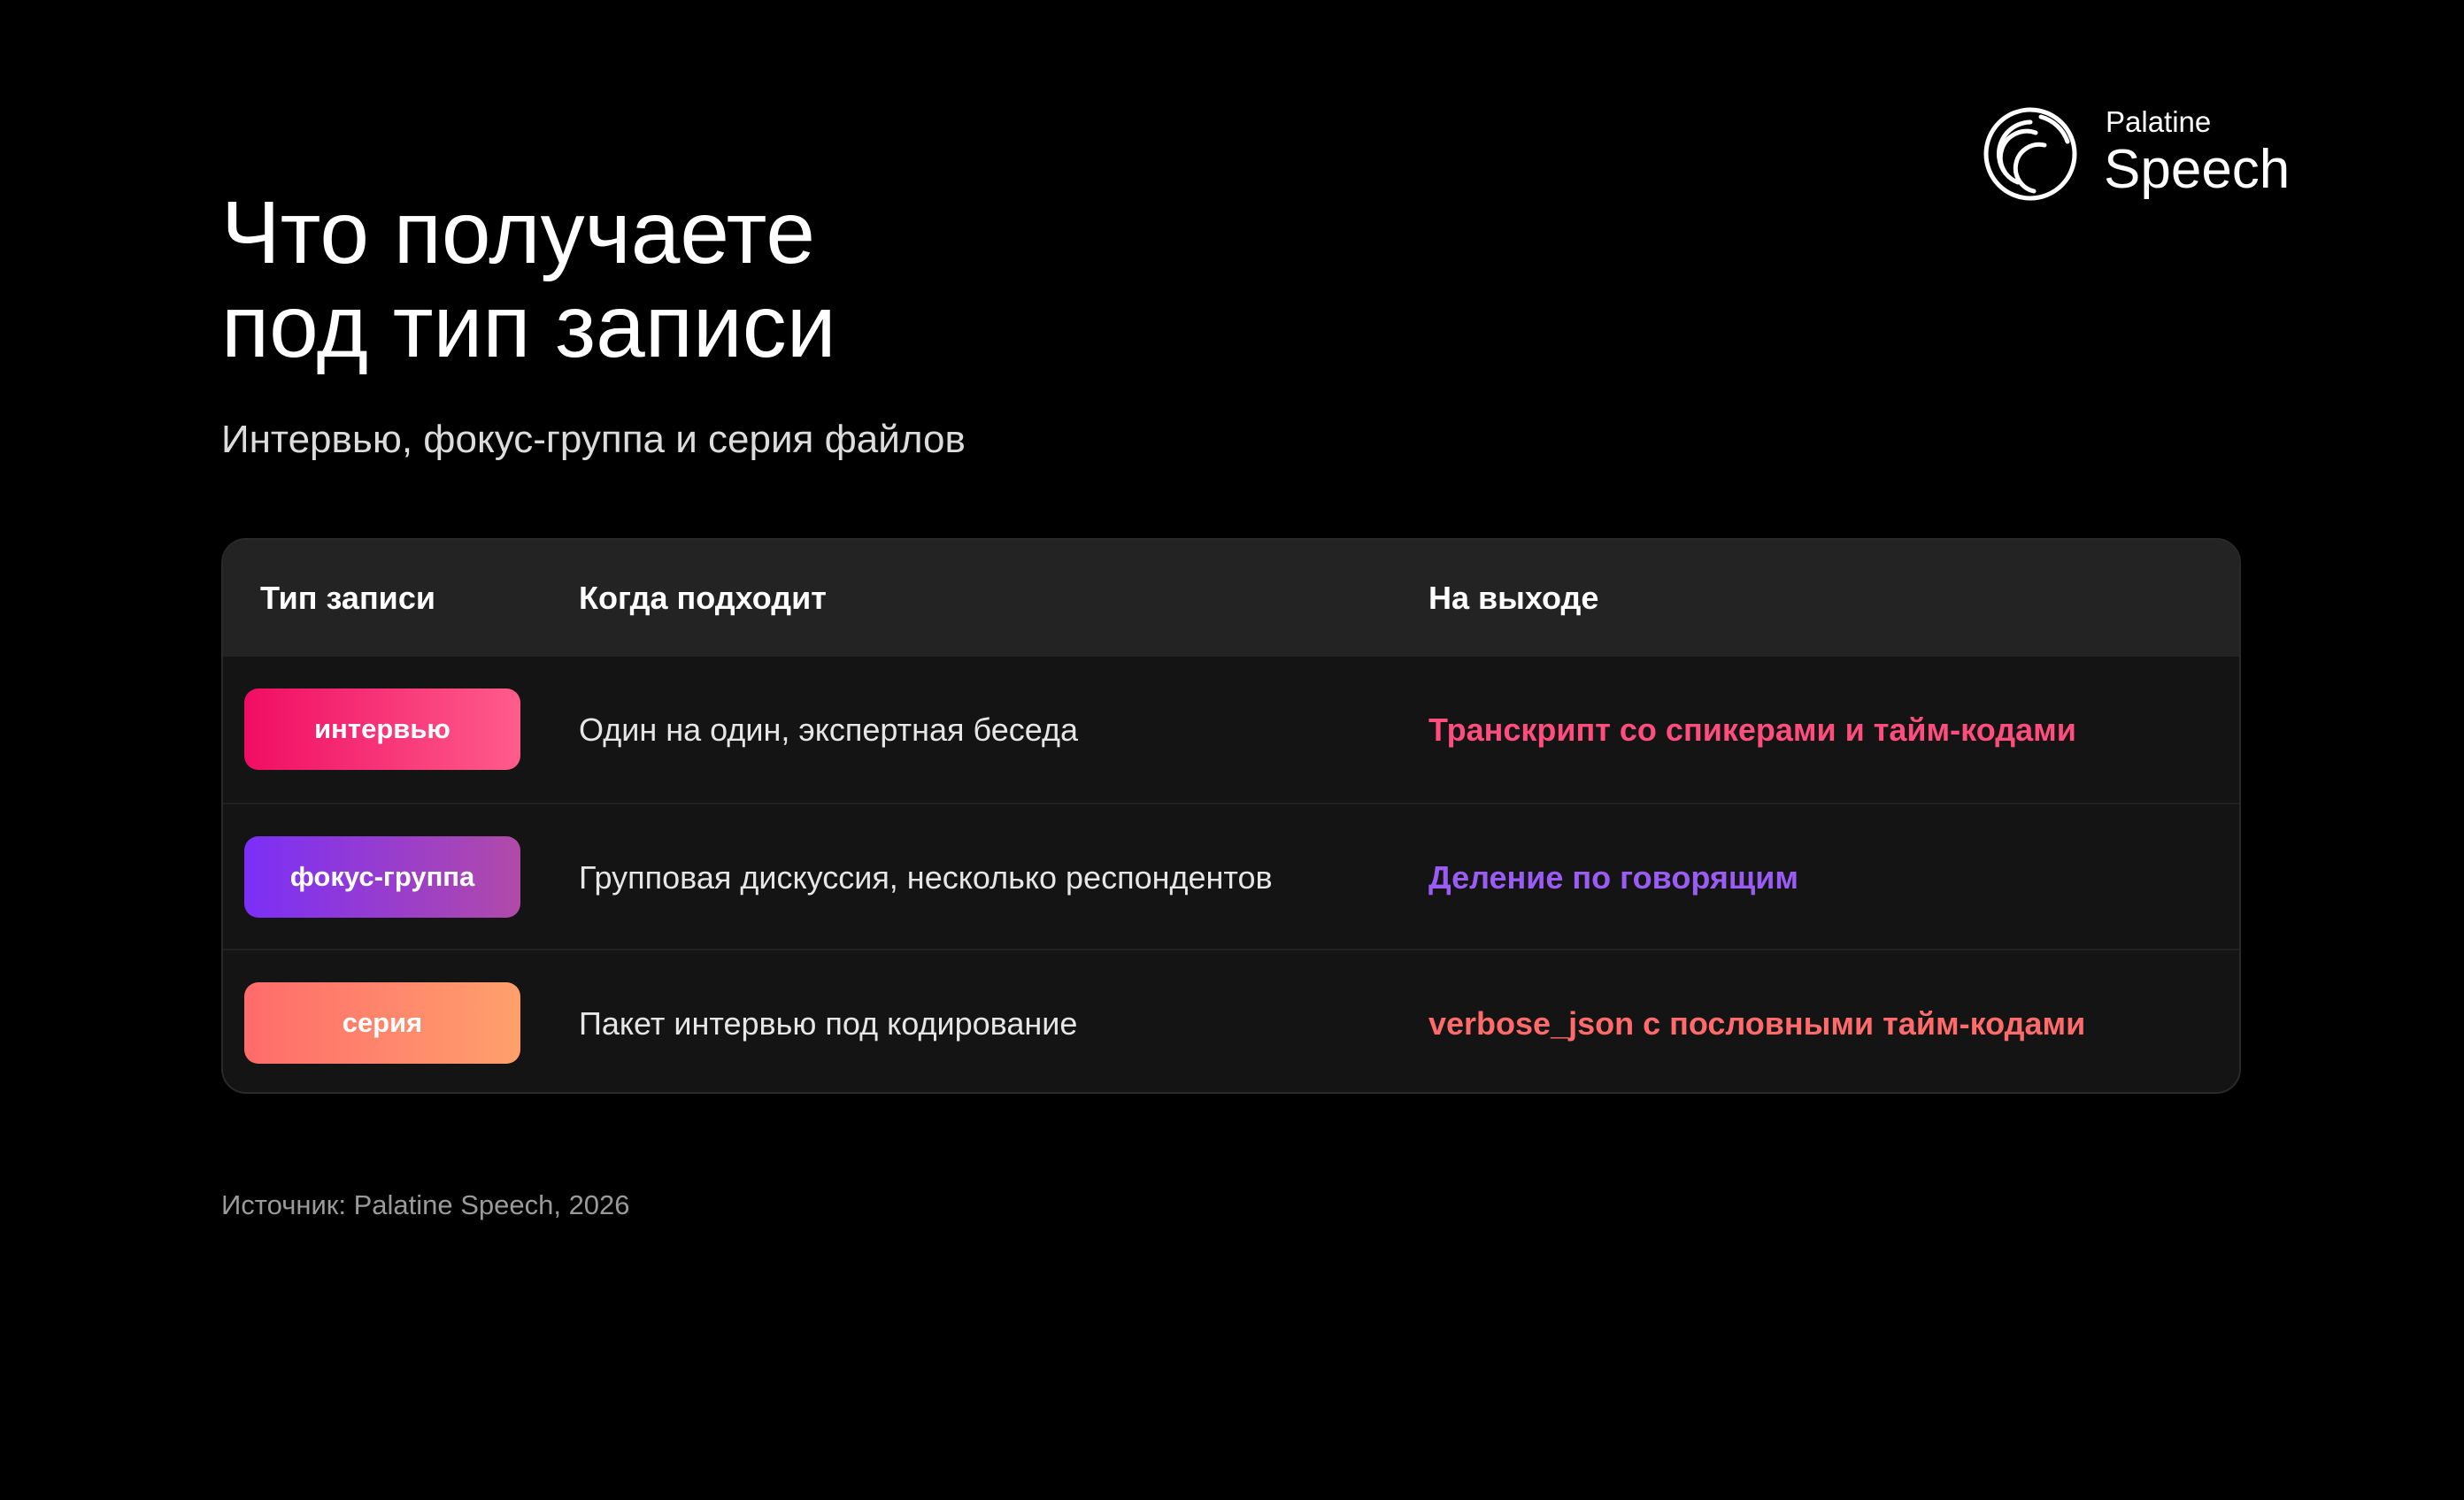 The image size is (2464, 1500). What do you see at coordinates (828, 730) in the screenshot?
I see `when-cell: Один на один, экспертная беседа` at bounding box center [828, 730].